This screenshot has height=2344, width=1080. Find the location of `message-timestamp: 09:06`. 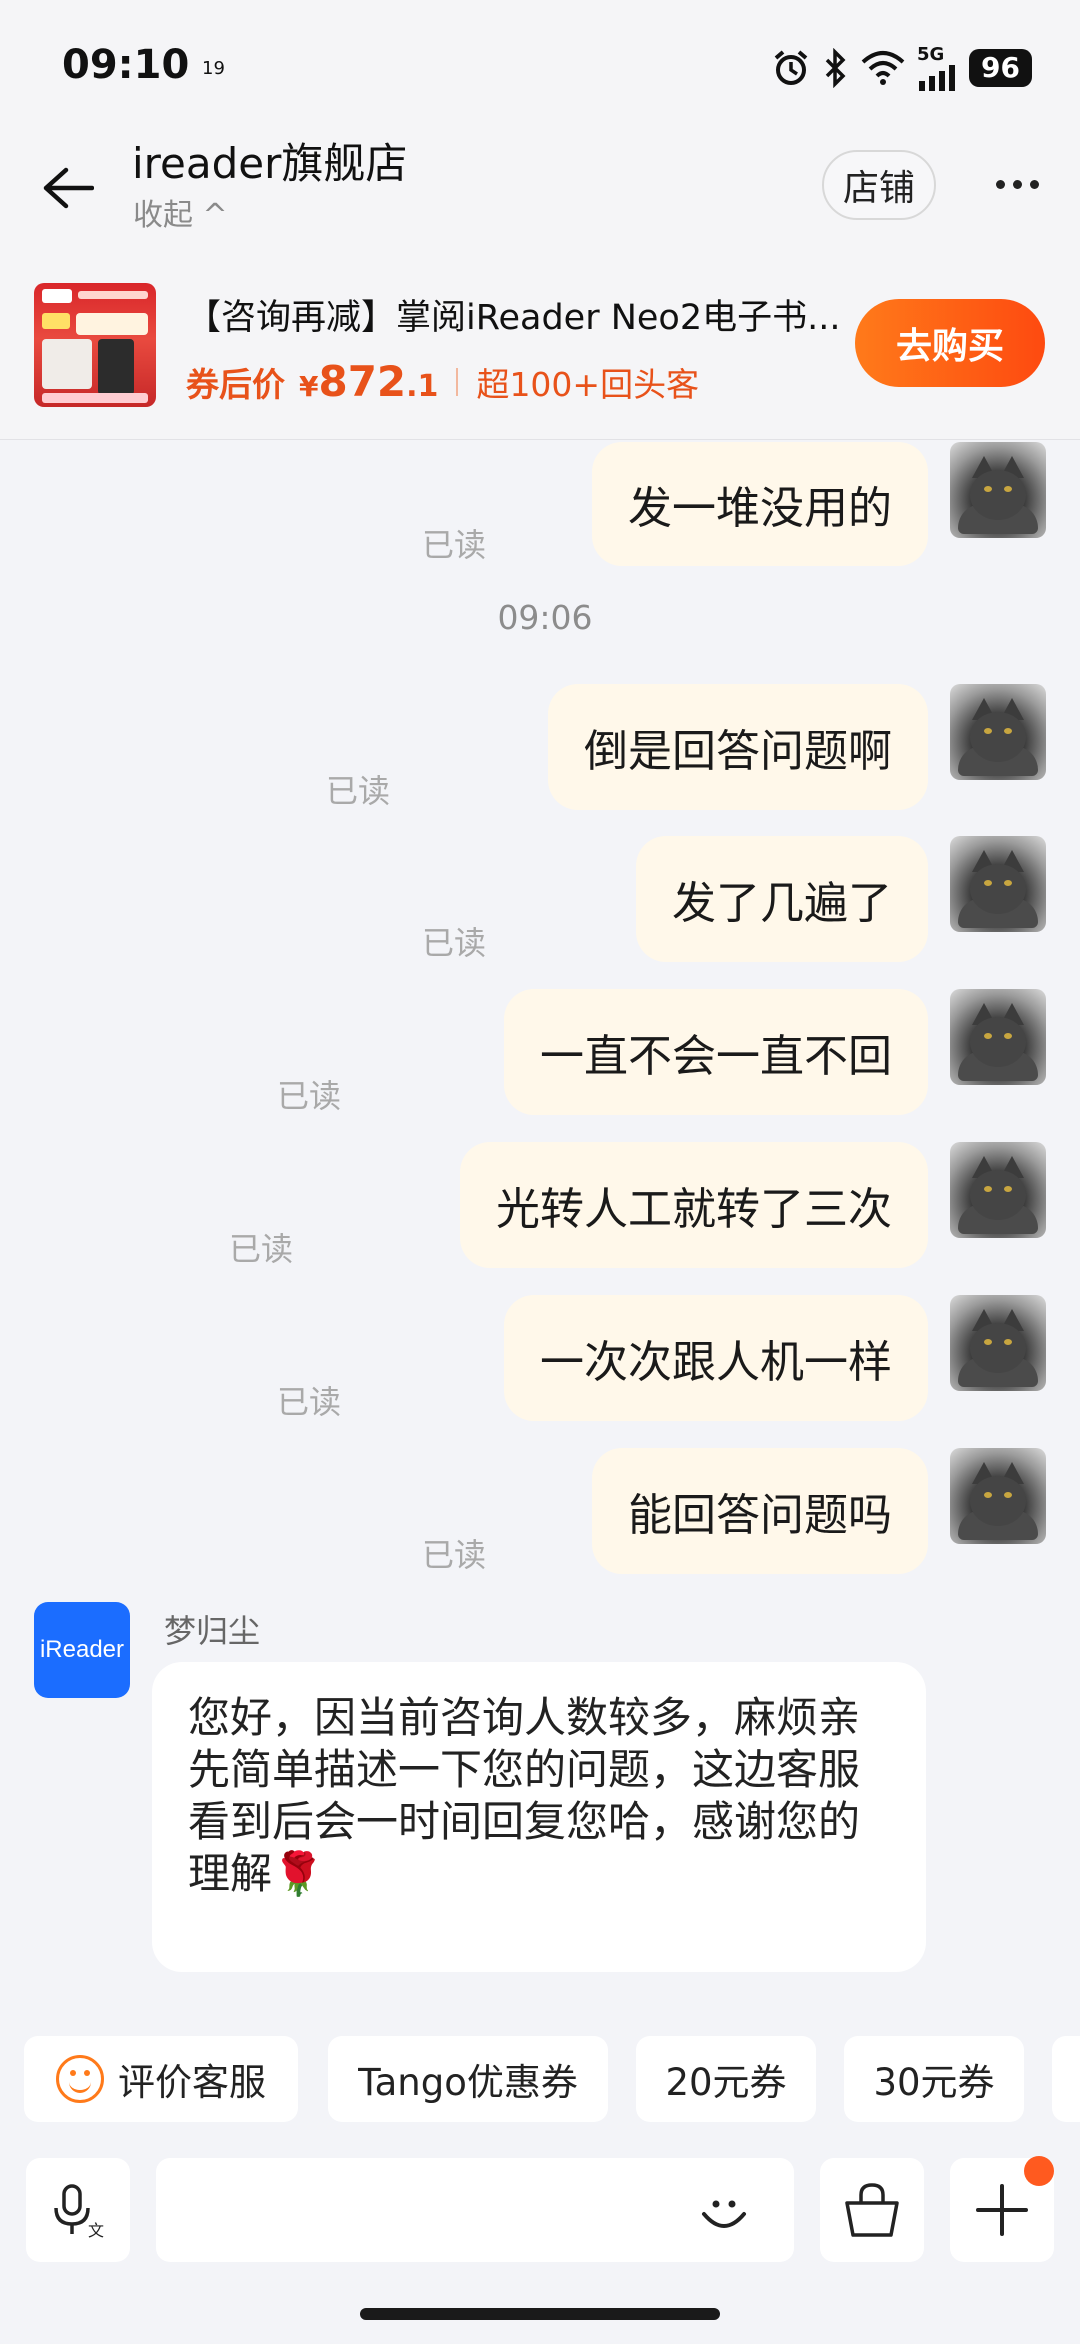

message-timestamp: 09:06 is located at coordinates (545, 617).